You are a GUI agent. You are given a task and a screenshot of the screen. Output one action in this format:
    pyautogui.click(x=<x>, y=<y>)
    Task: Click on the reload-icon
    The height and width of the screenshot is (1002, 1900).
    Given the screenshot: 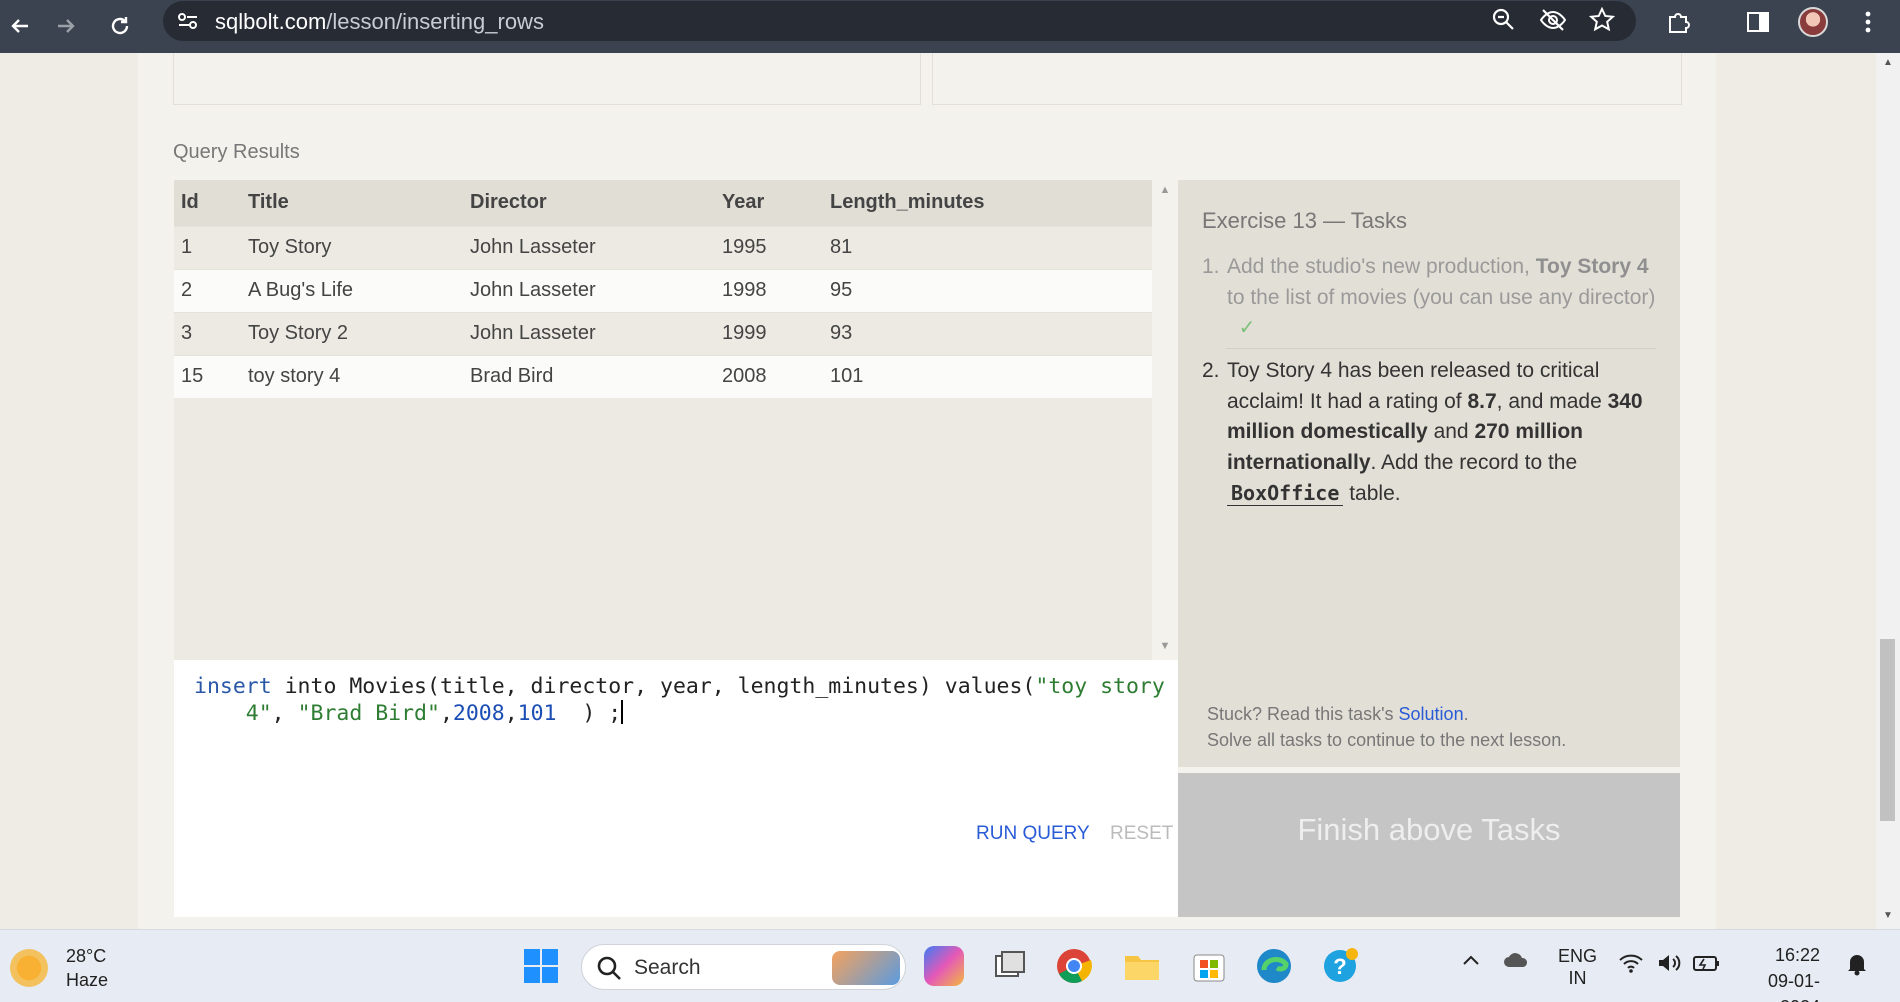 What is the action you would take?
    pyautogui.click(x=120, y=26)
    